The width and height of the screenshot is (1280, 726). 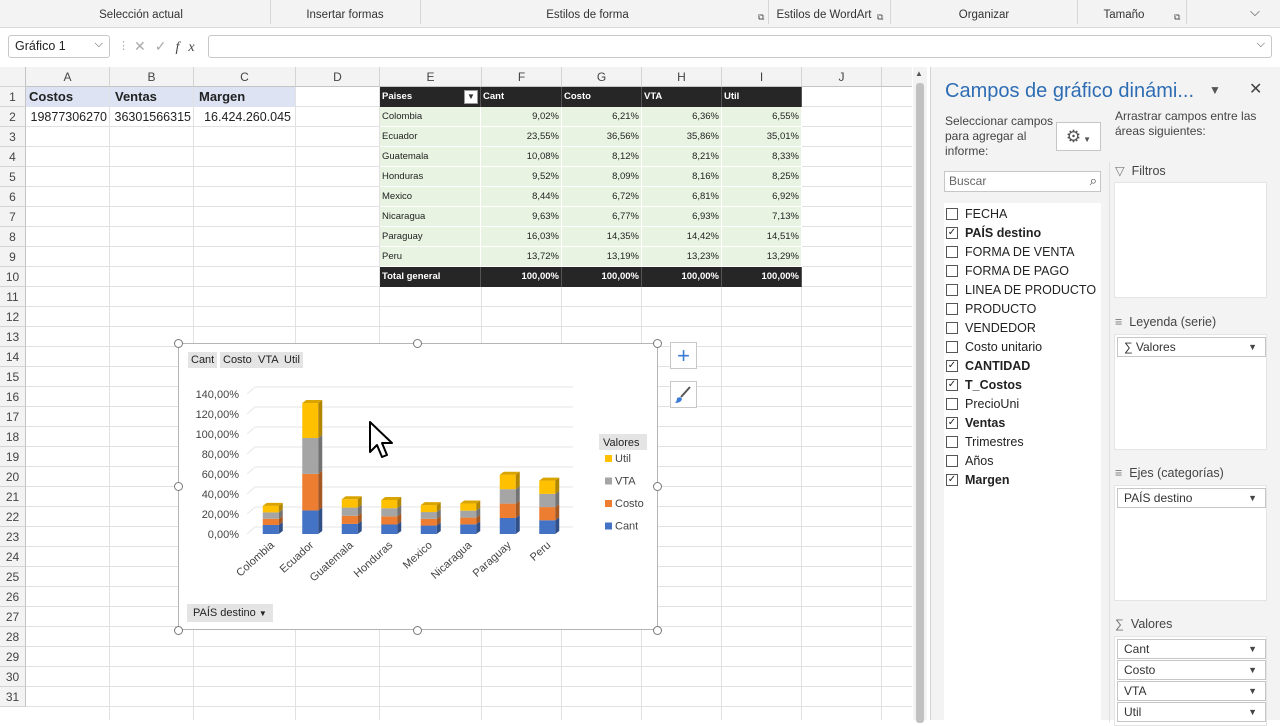 What do you see at coordinates (152, 77) in the screenshot?
I see `column-header-b: B` at bounding box center [152, 77].